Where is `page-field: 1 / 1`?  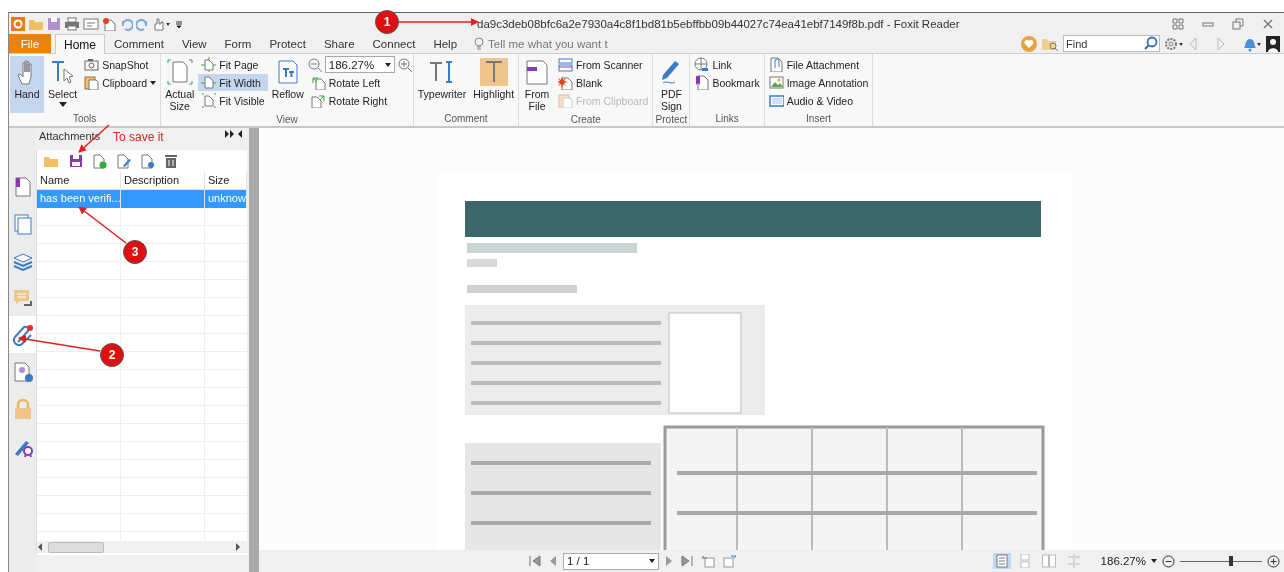 page-field: 1 / 1 is located at coordinates (611, 561).